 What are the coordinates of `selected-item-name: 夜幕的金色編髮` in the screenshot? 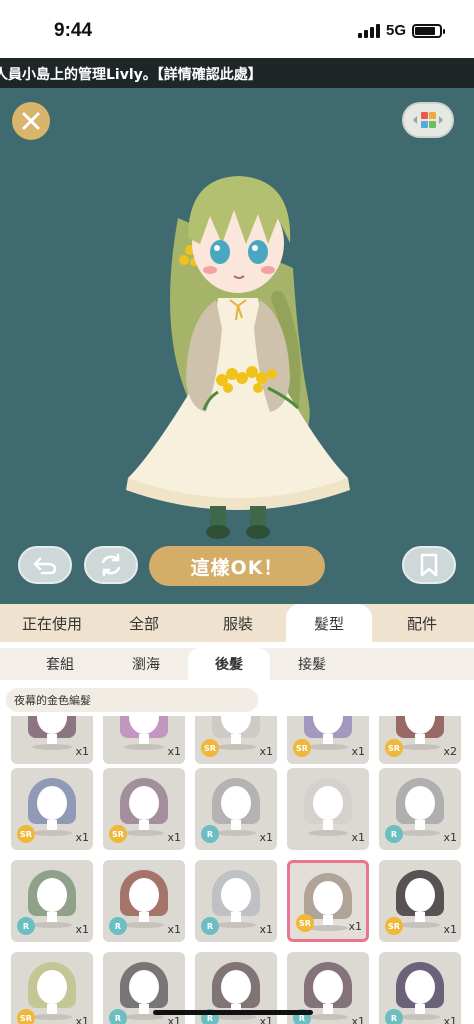 It's located at (132, 700).